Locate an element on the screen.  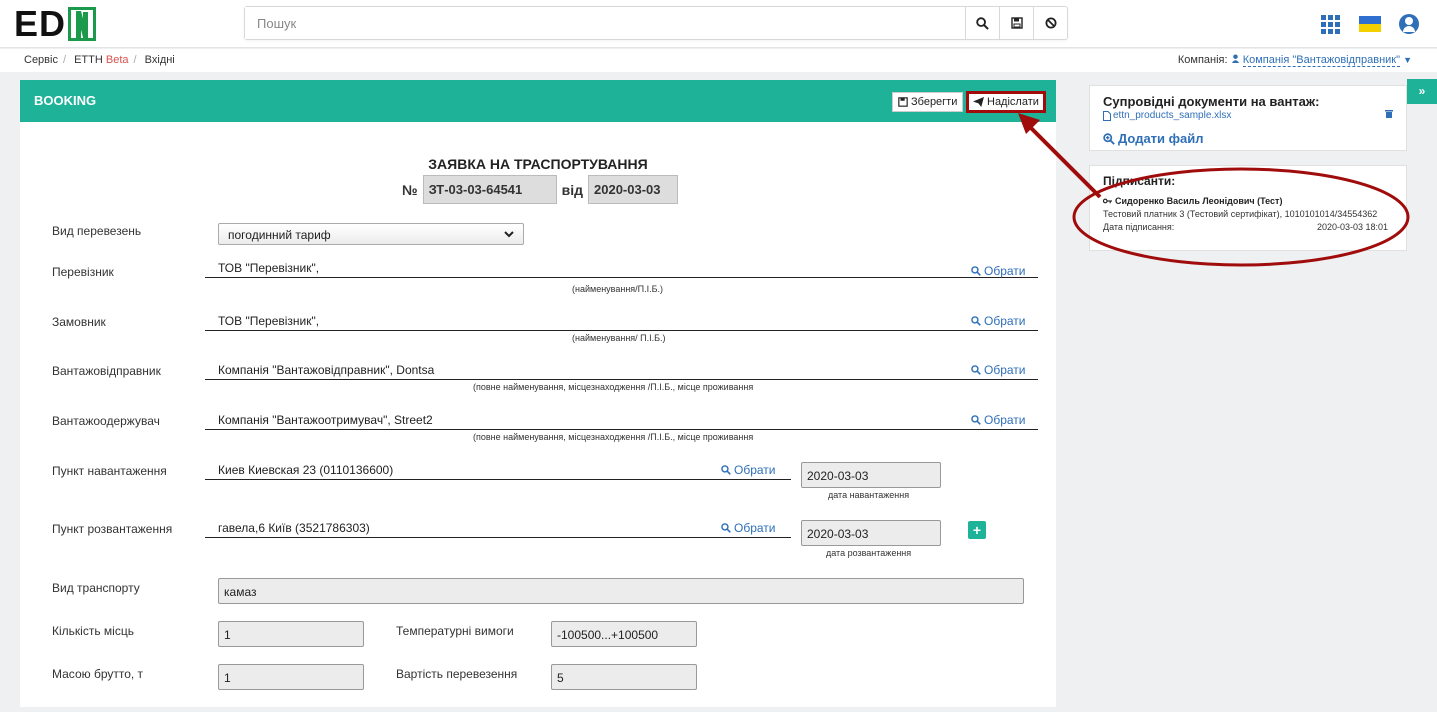
document-number-field: ЗТ-03-03-64541 is located at coordinates (489, 189).